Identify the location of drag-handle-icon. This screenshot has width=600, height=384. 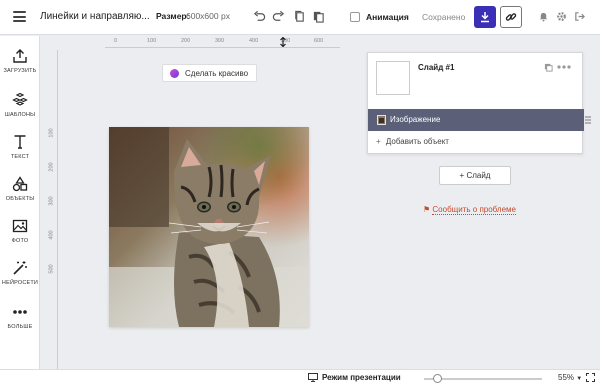
(588, 120).